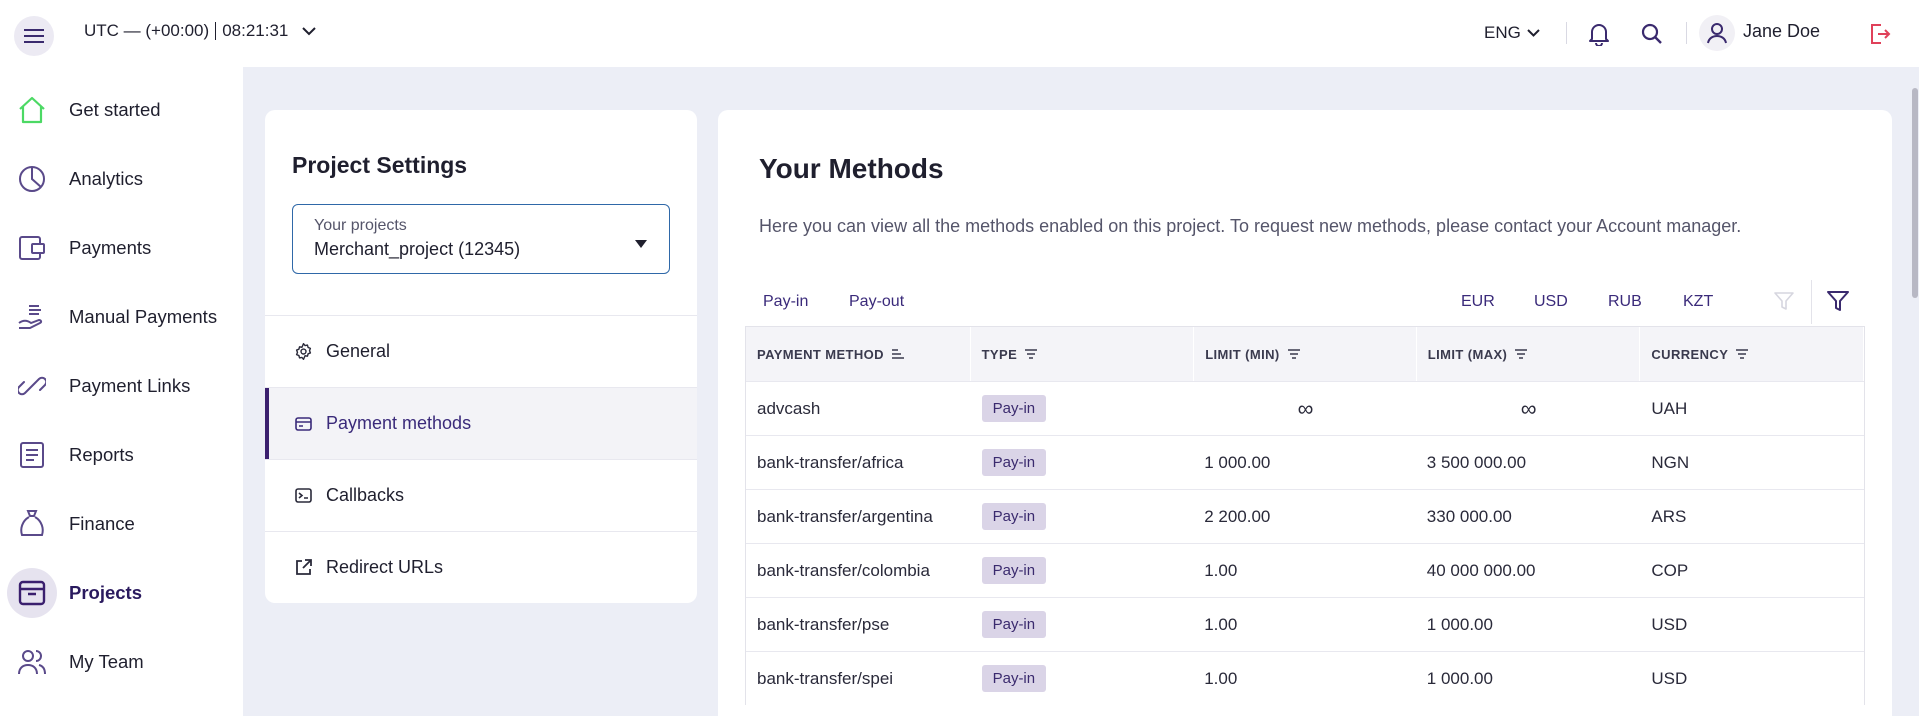 Image resolution: width=1919 pixels, height=716 pixels. What do you see at coordinates (1669, 624) in the screenshot?
I see `cell-currency: USD` at bounding box center [1669, 624].